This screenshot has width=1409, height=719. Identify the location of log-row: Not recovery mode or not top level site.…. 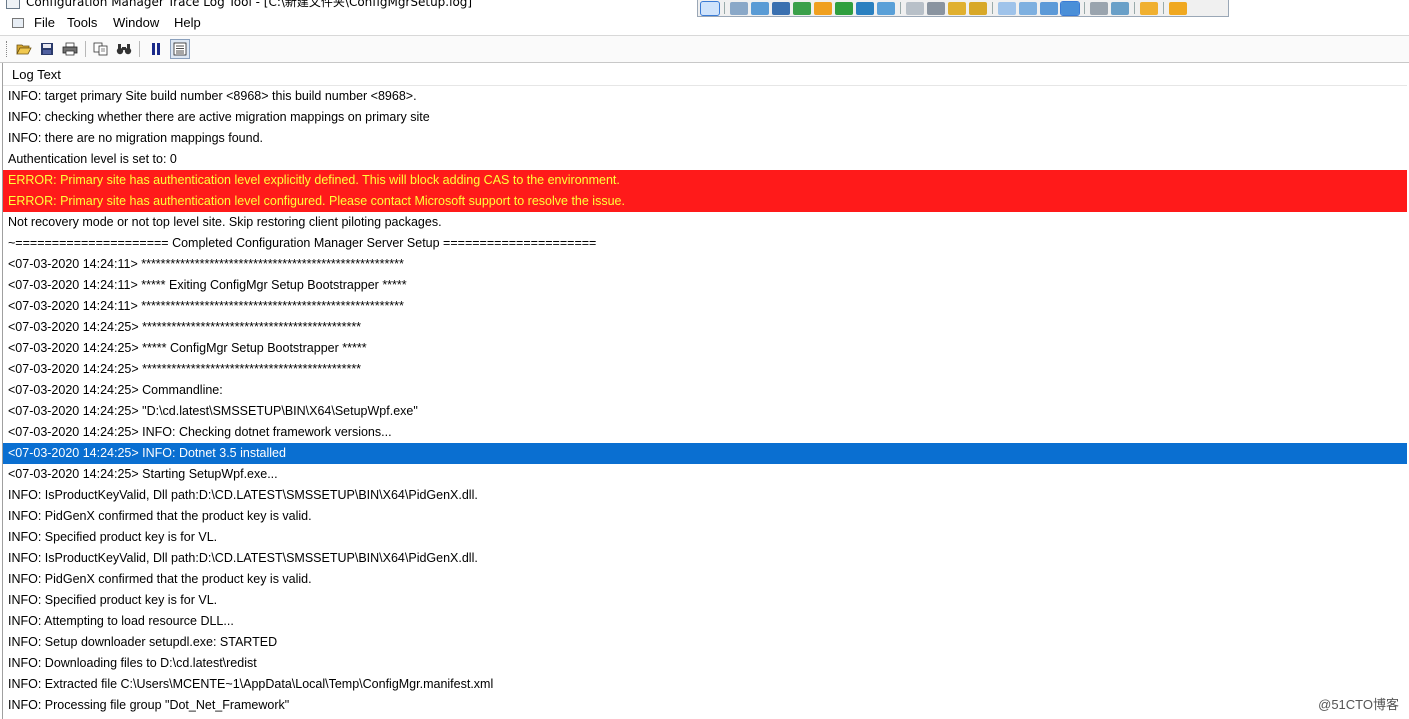
(705, 222).